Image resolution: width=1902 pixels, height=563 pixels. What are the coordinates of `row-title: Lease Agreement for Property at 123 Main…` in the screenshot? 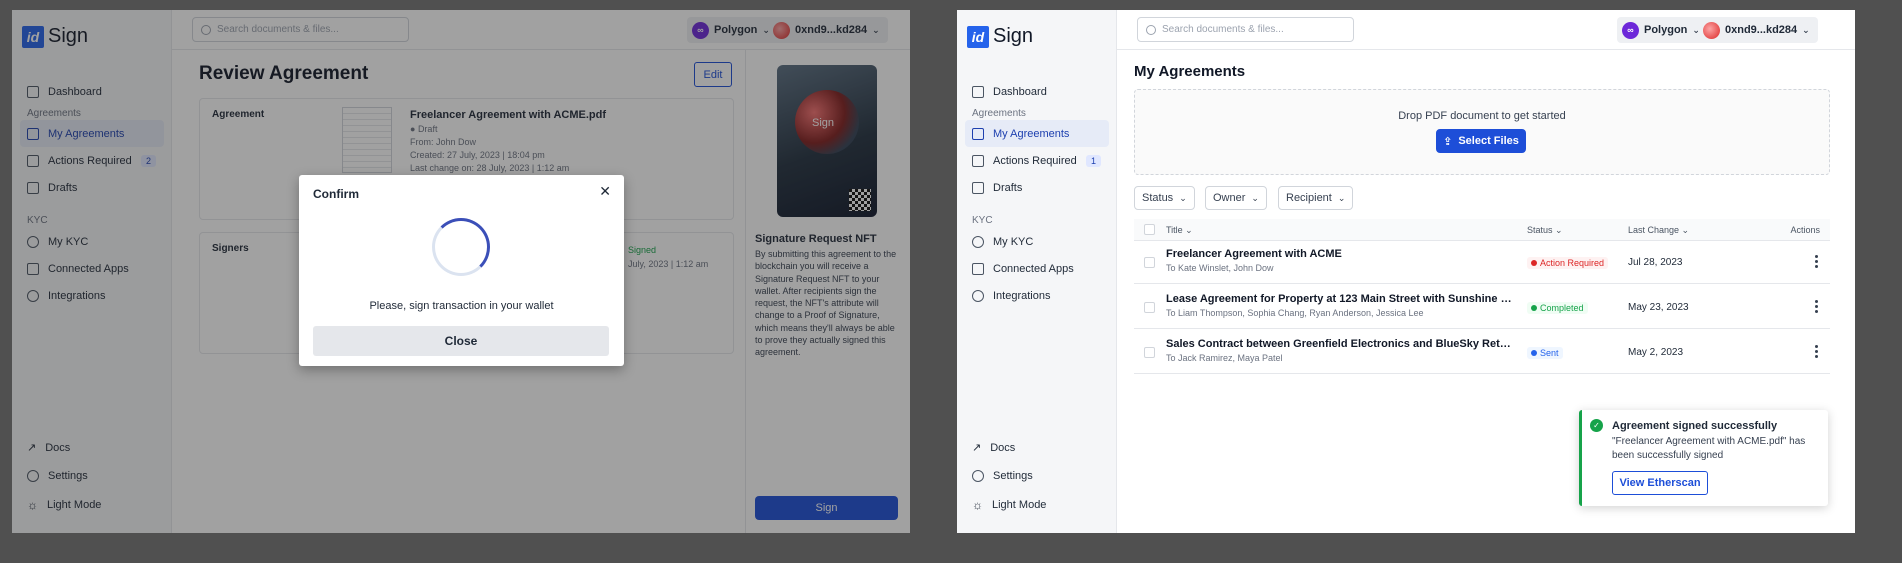 It's located at (1342, 299).